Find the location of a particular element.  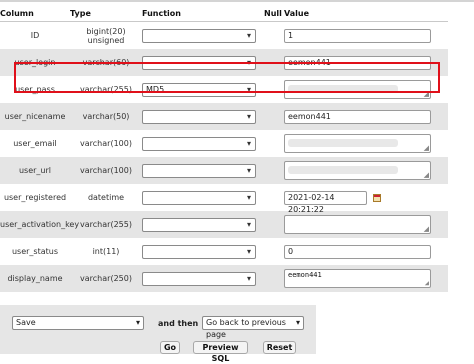

table-row: user_status int(11) ▾ 0 is located at coordinates (224, 251).